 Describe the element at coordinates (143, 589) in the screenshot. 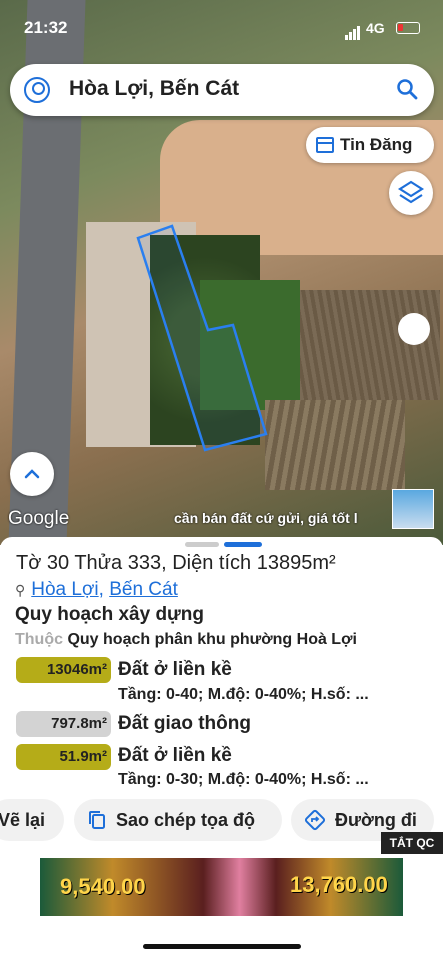

I see `district-link: Bến Cát` at that location.